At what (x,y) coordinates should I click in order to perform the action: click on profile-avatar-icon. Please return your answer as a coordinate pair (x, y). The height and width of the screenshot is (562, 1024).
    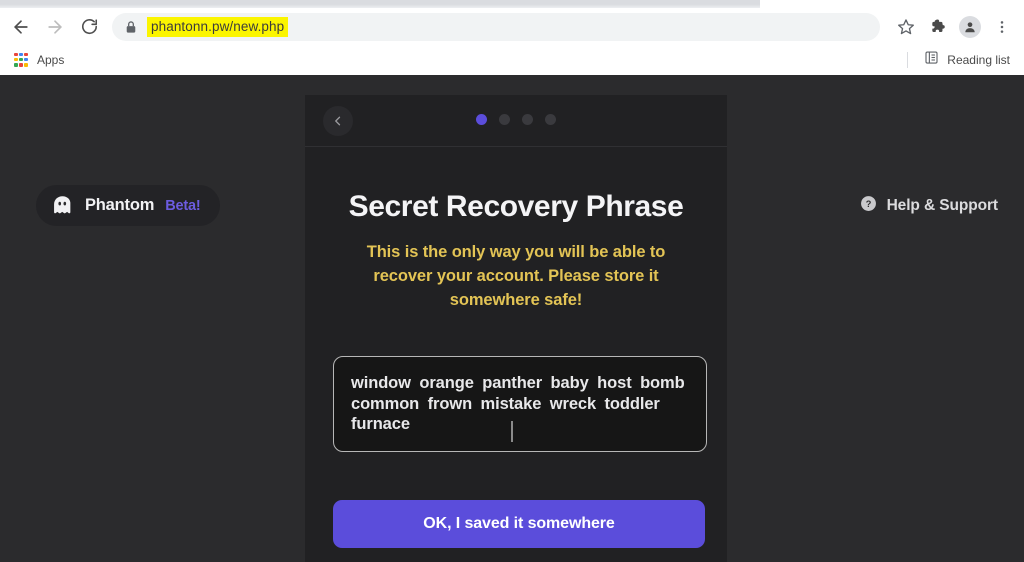
    Looking at the image, I should click on (970, 27).